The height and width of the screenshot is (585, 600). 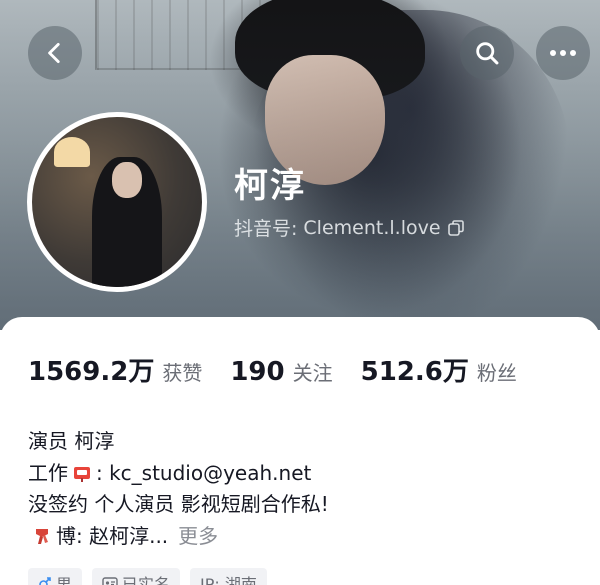 I want to click on back-button, so click(x=55, y=53).